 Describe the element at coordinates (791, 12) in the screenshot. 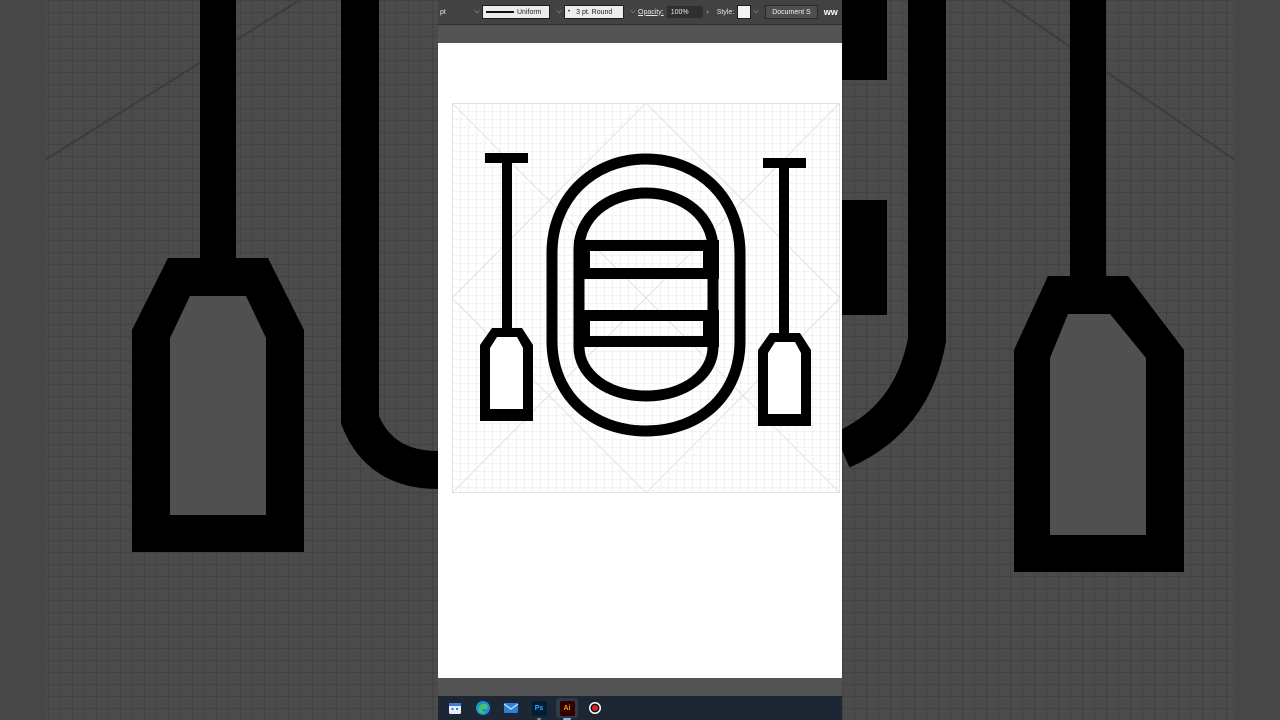

I see `document-setup-button: Document S` at that location.